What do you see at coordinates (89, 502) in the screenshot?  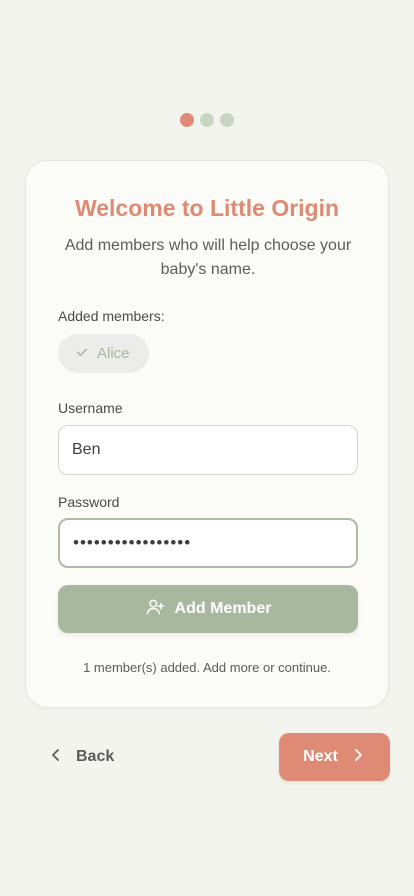 I see `password-label: Password` at bounding box center [89, 502].